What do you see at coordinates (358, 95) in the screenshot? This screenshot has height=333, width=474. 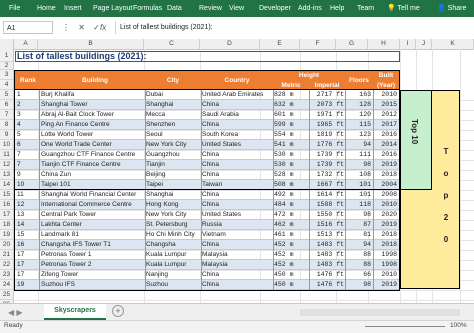 I see `cell-floors: 163` at bounding box center [358, 95].